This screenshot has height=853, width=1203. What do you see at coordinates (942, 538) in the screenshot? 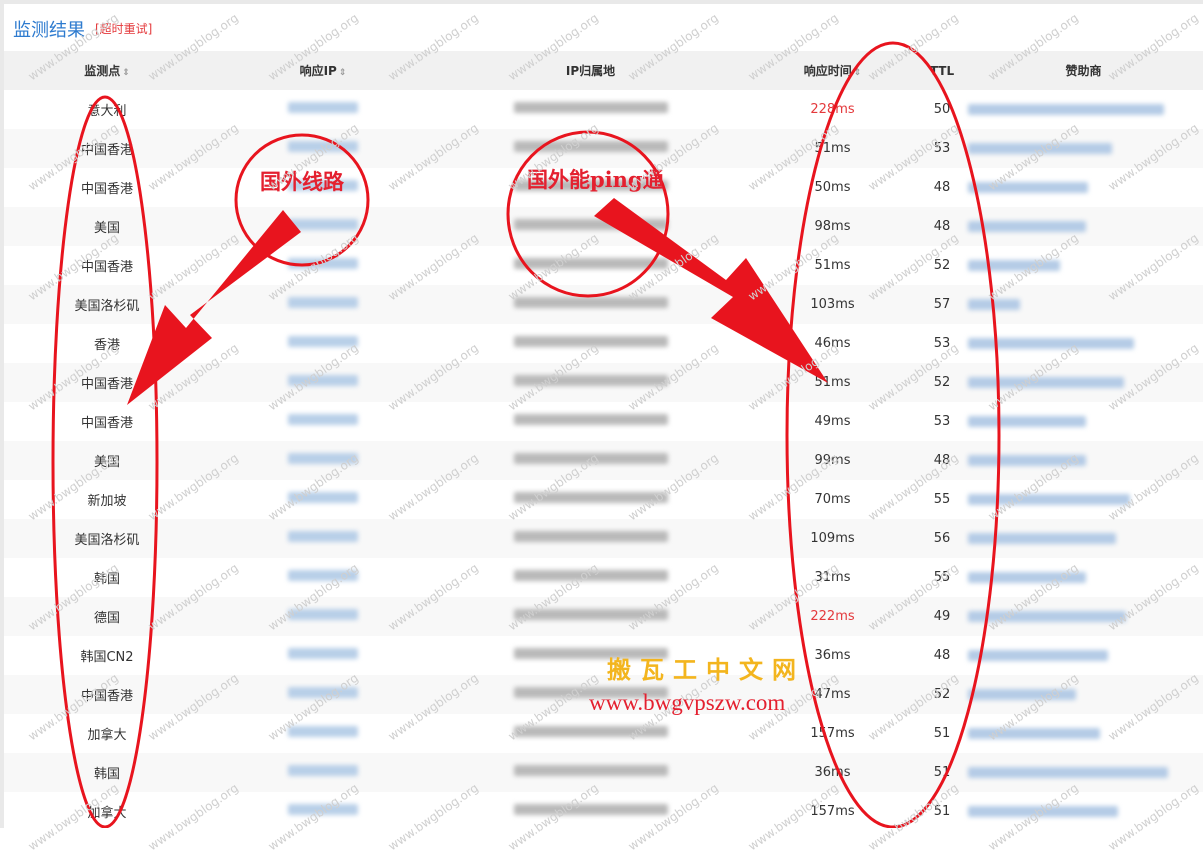
I see `ttl-cell: 56` at bounding box center [942, 538].